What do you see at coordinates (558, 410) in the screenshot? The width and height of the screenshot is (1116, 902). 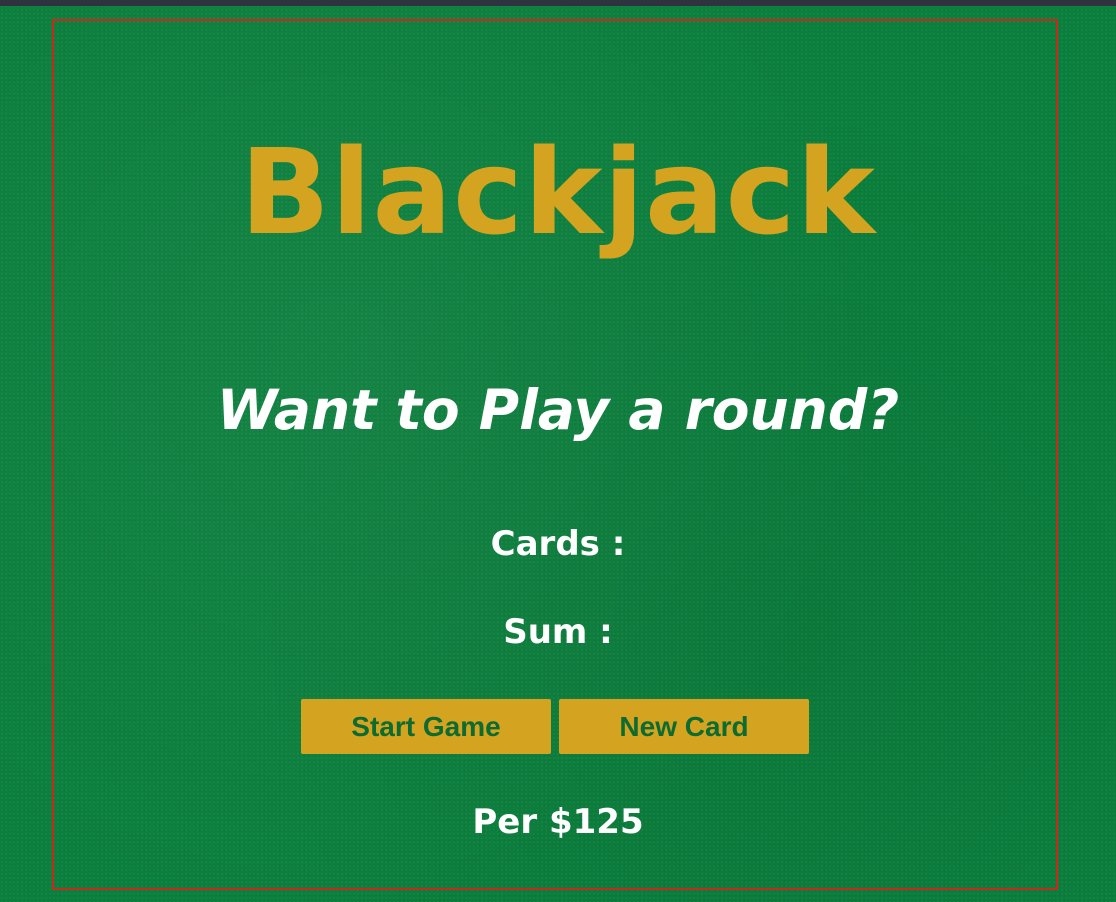 I see `message-text: Want to Play a round?` at bounding box center [558, 410].